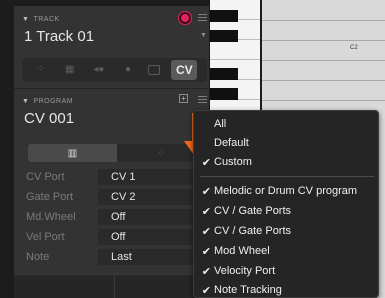 The width and height of the screenshot is (385, 298). I want to click on property-row-vel-port: Vel Port Off, so click(116, 237).